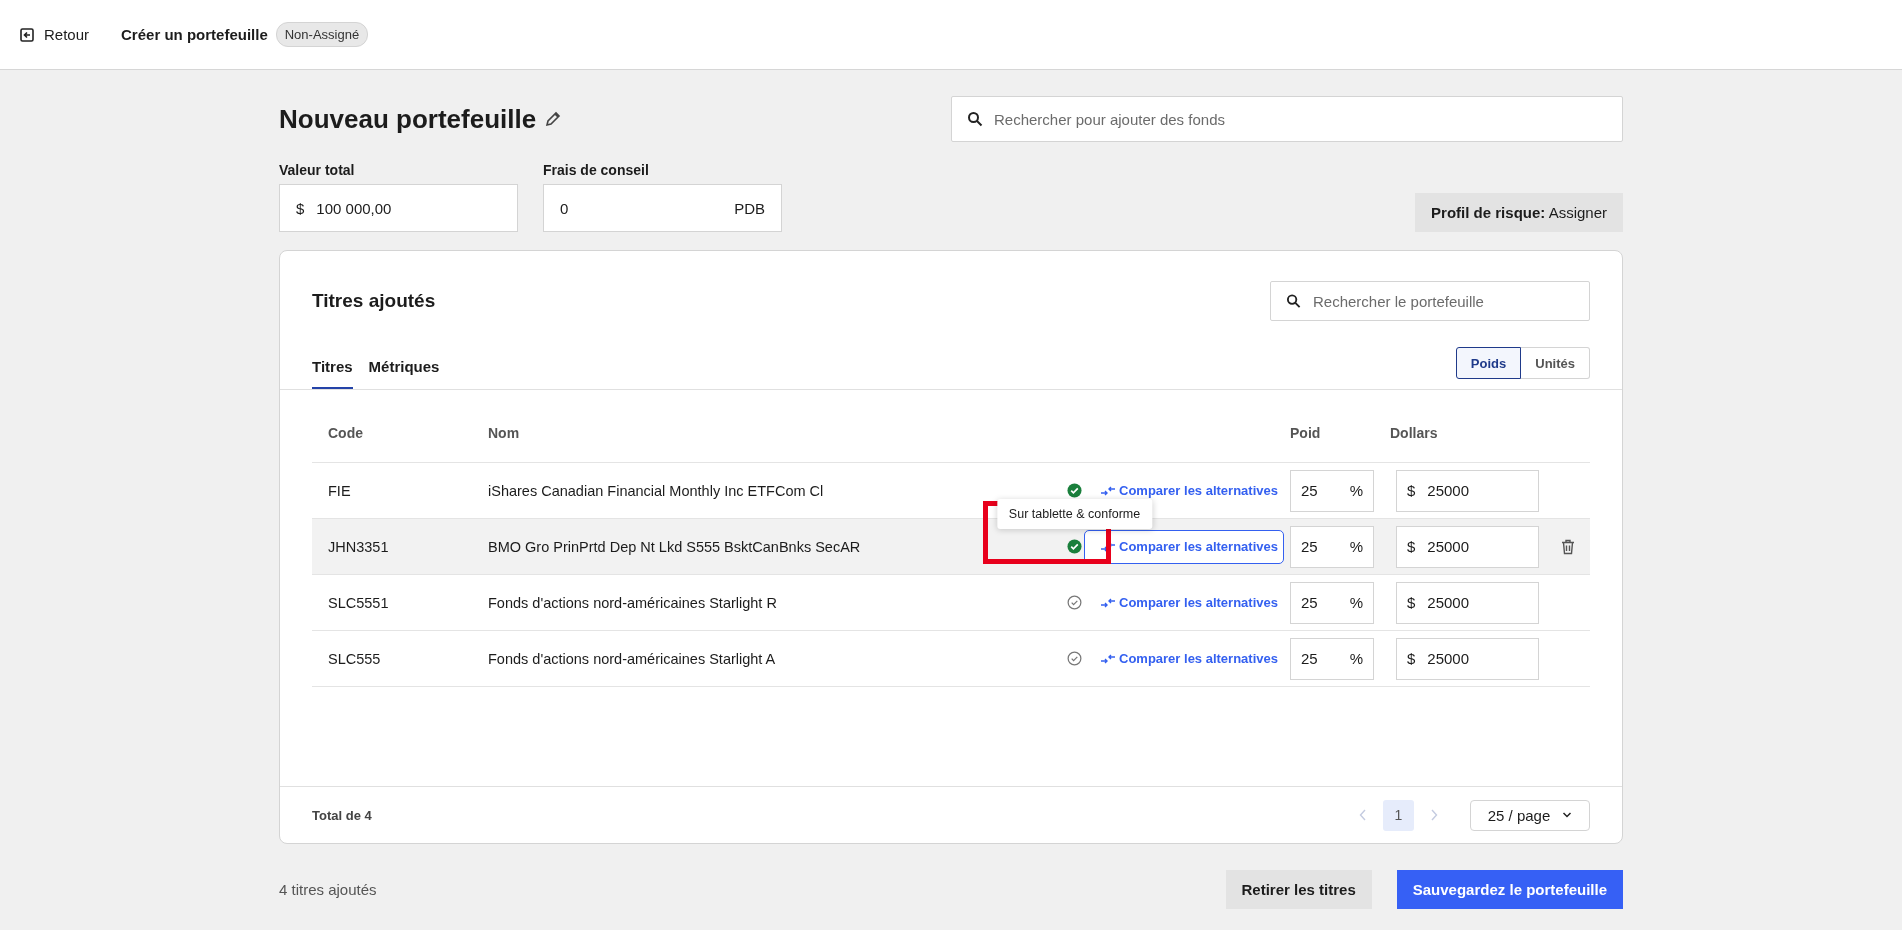 The height and width of the screenshot is (930, 1902). What do you see at coordinates (1298, 889) in the screenshot?
I see `remove-button: Retirer les titres` at bounding box center [1298, 889].